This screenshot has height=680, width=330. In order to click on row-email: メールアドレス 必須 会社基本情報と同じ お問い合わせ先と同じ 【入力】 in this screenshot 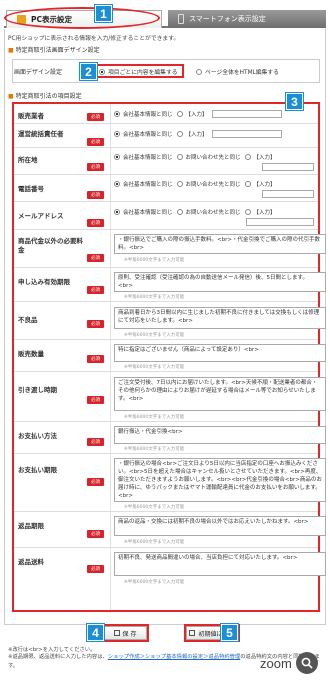, I will do `click(166, 216)`.